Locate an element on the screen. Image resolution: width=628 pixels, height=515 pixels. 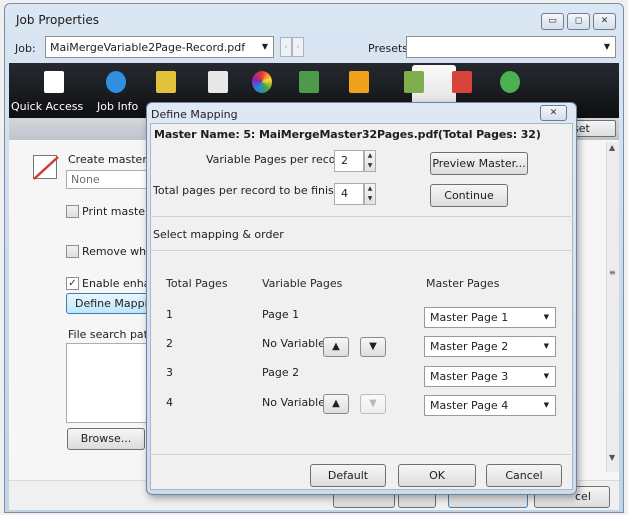
row-total-pages: 3 is located at coordinates (169, 372).